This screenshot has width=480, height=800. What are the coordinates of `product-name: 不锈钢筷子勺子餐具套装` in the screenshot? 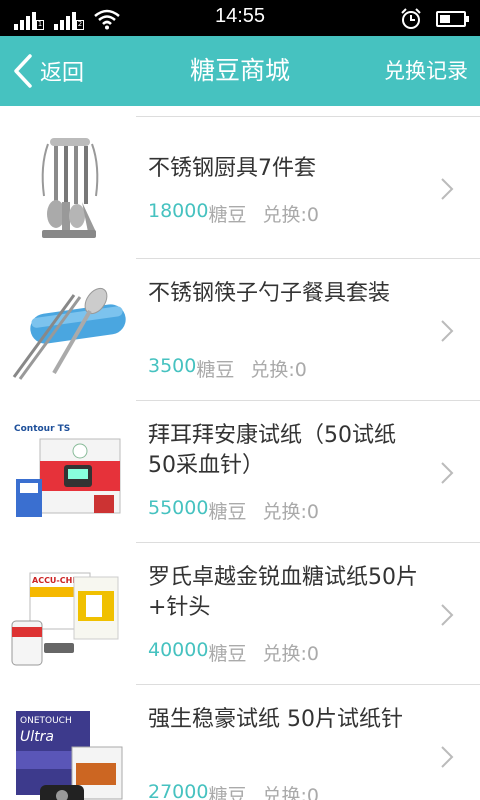 It's located at (269, 293).